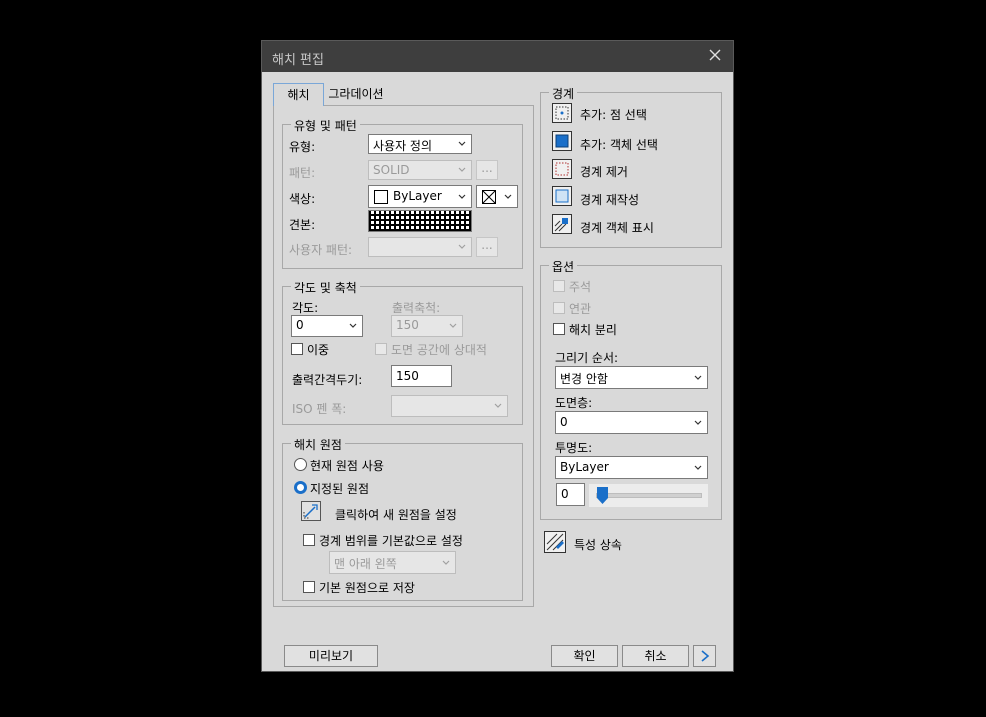  Describe the element at coordinates (365, 564) in the screenshot. I see `origin-position-value: 맨 아래 왼쪽` at that location.